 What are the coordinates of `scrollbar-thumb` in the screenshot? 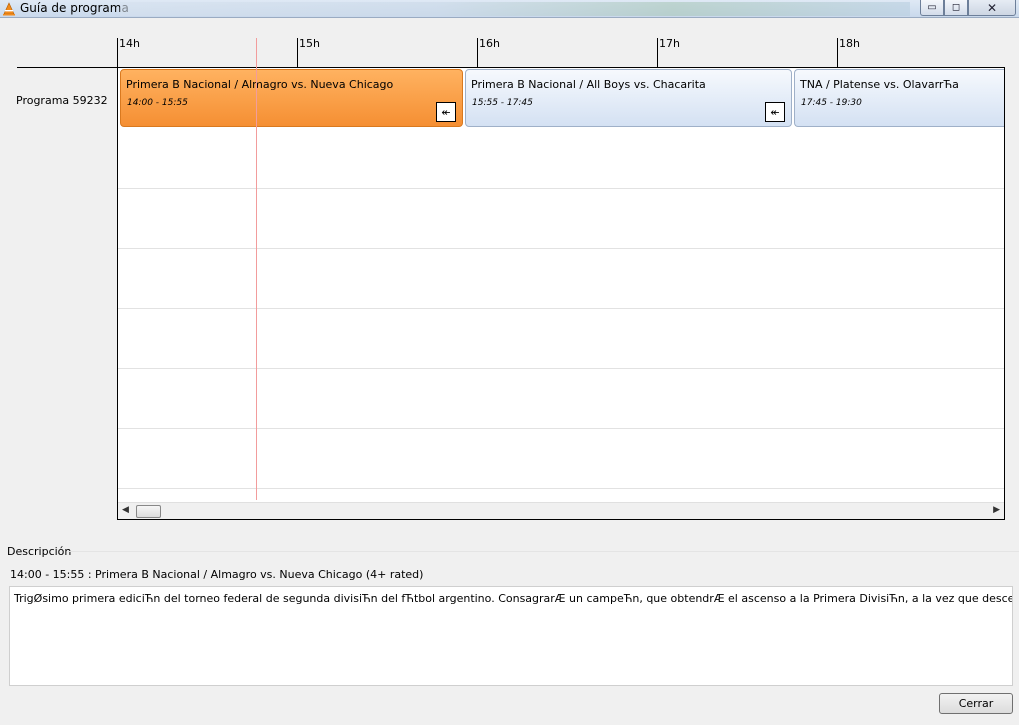 It's located at (148, 511).